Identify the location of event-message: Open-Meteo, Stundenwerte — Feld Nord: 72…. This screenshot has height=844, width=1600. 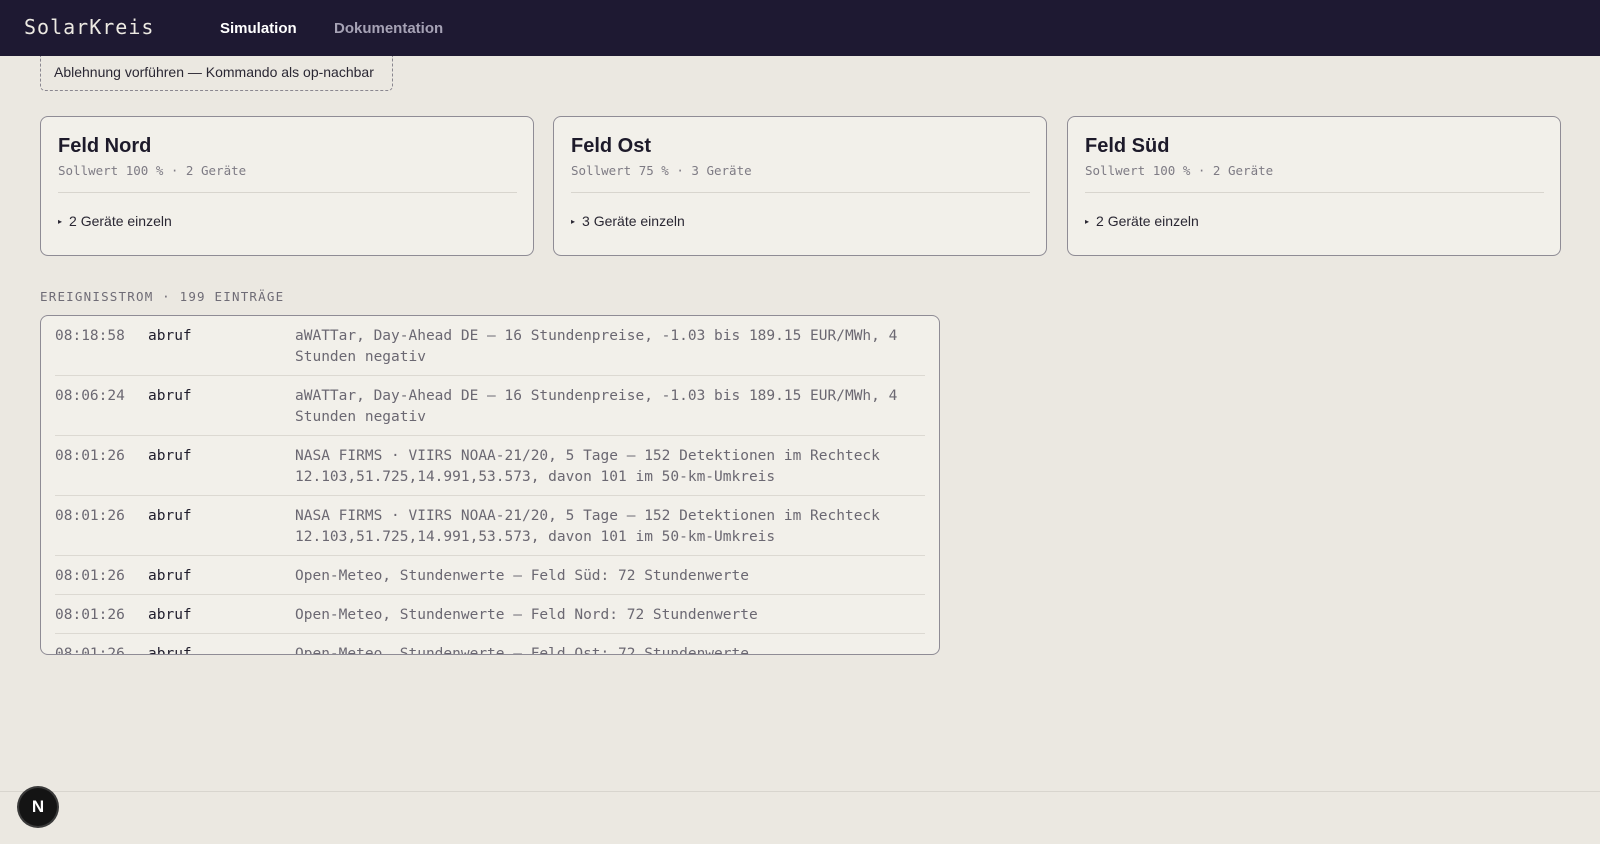
(526, 615).